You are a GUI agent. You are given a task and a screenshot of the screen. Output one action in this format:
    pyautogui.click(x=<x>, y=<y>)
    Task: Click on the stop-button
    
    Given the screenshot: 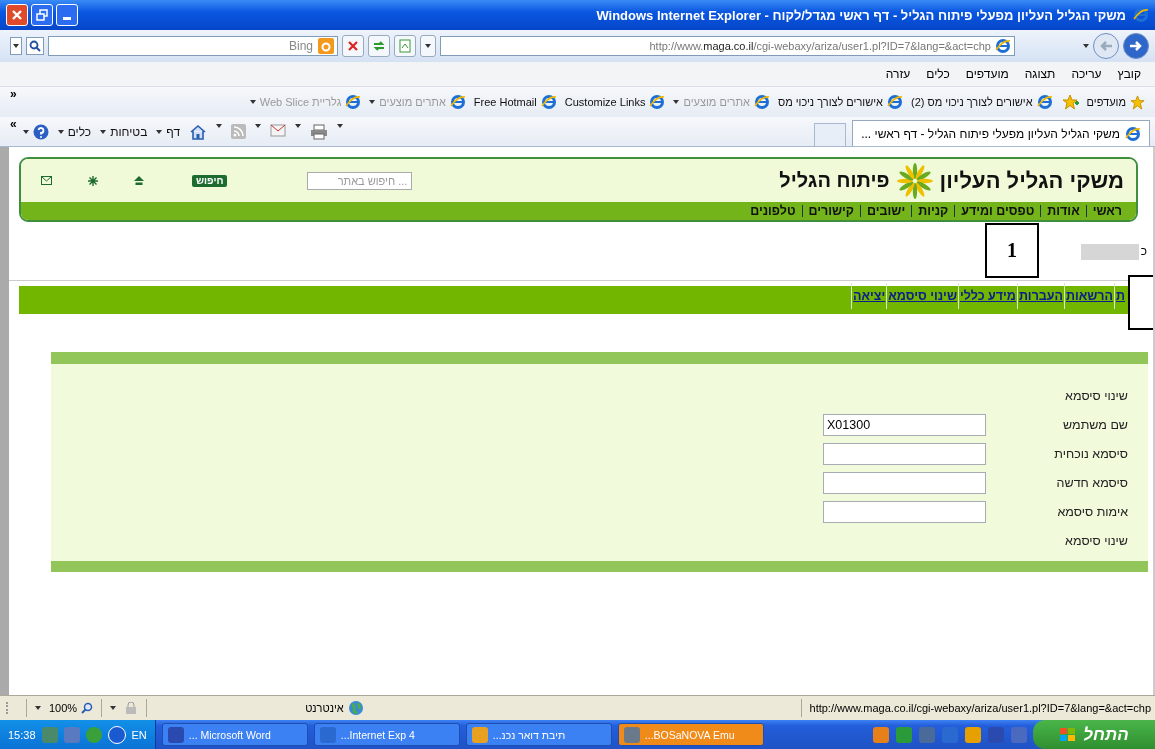 What is the action you would take?
    pyautogui.click(x=353, y=46)
    